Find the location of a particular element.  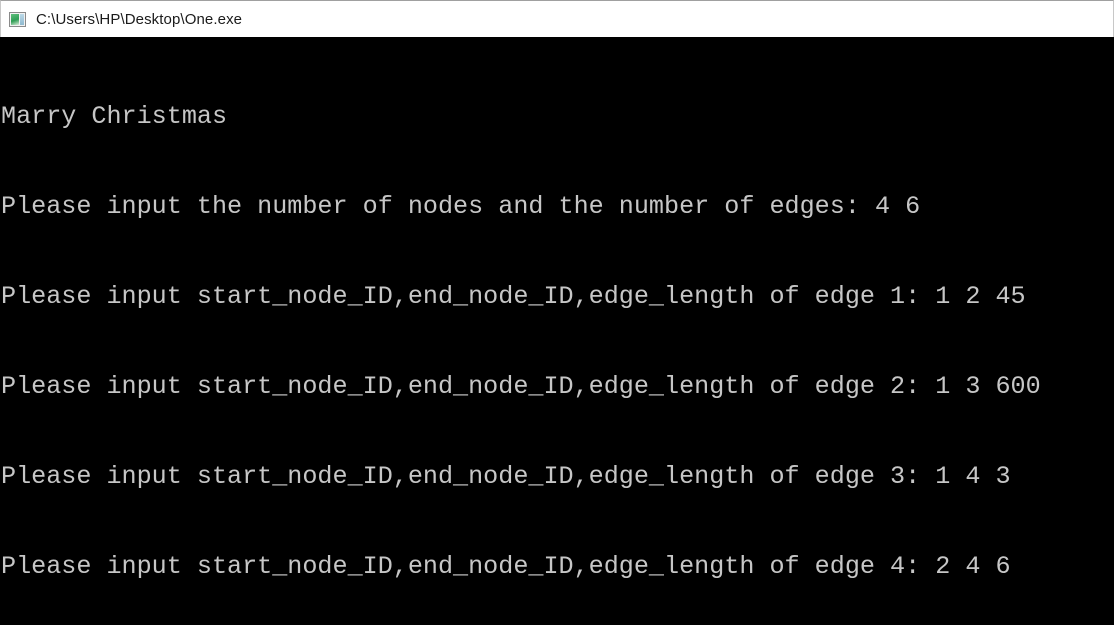

app-icon-sidepane is located at coordinates (22, 19).